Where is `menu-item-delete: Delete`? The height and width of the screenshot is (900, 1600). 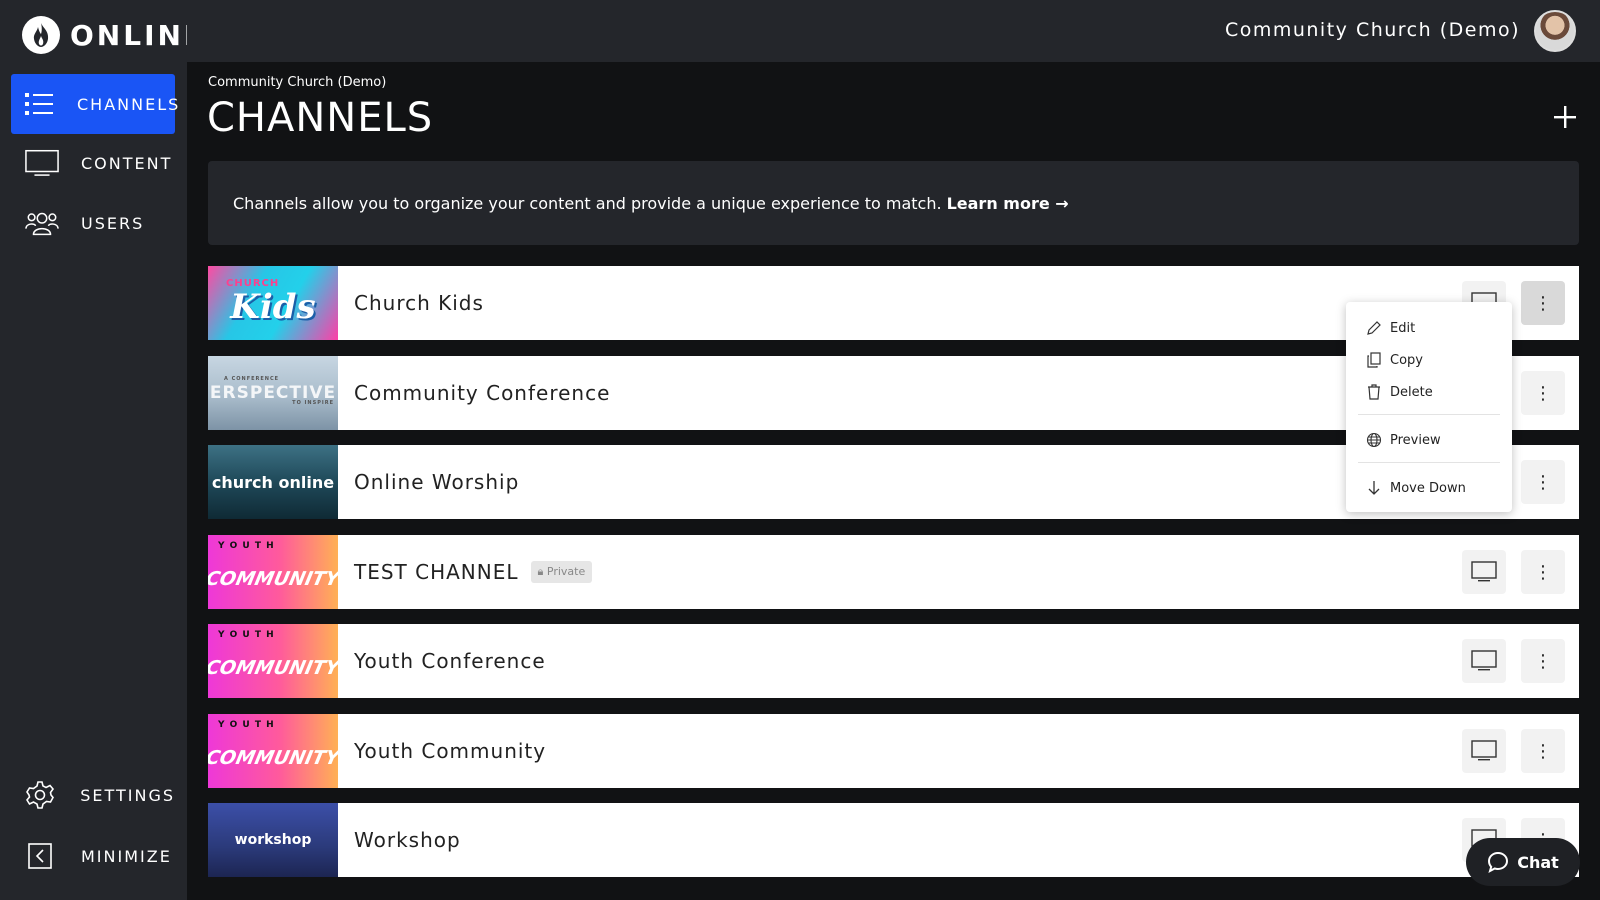 menu-item-delete: Delete is located at coordinates (1399, 392).